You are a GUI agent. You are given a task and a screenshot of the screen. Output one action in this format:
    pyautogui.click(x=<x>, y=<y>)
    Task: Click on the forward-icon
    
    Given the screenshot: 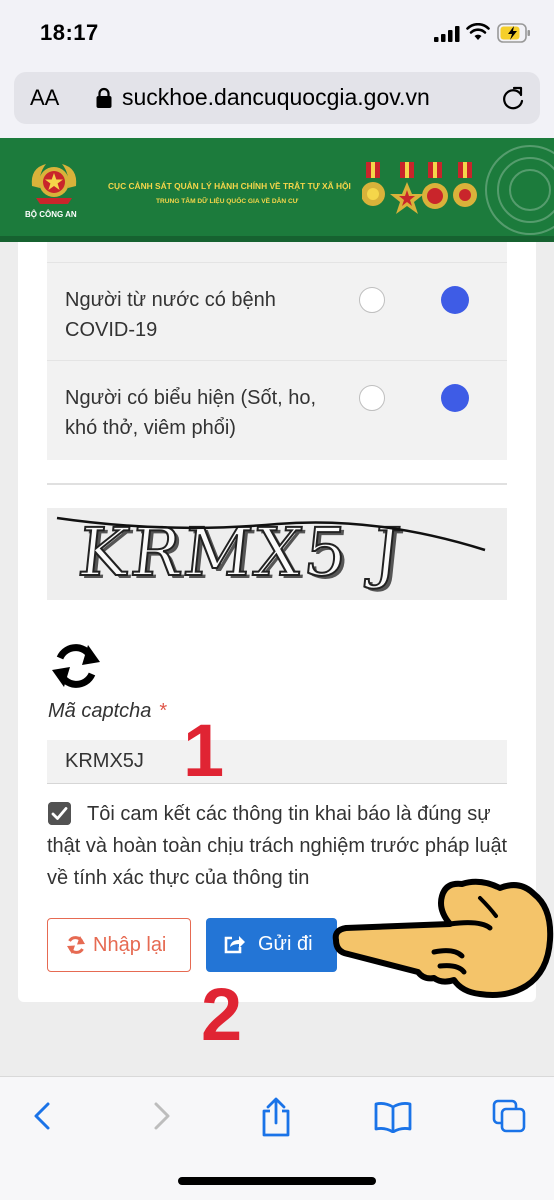 What is the action you would take?
    pyautogui.click(x=162, y=1116)
    